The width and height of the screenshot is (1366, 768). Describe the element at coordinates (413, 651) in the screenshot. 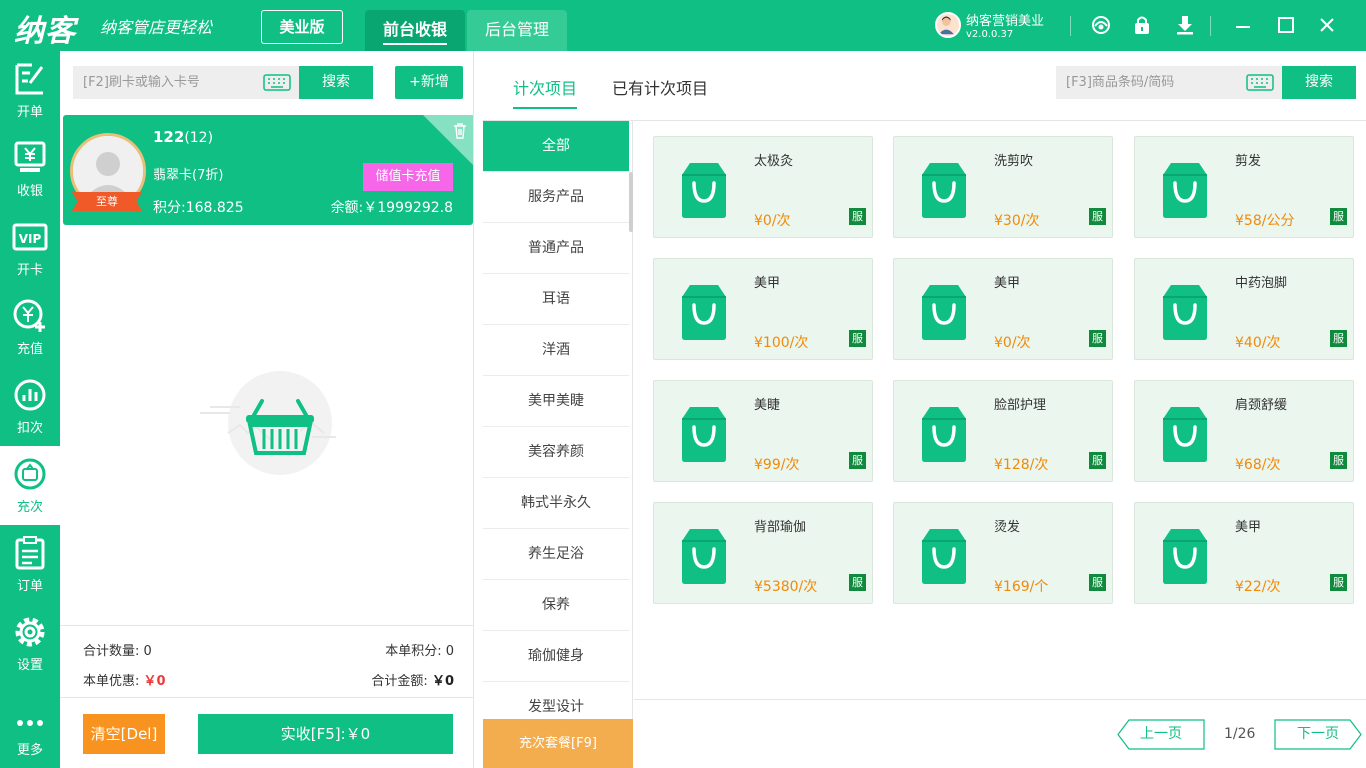

I see `order-points-label: 本单积分:` at that location.